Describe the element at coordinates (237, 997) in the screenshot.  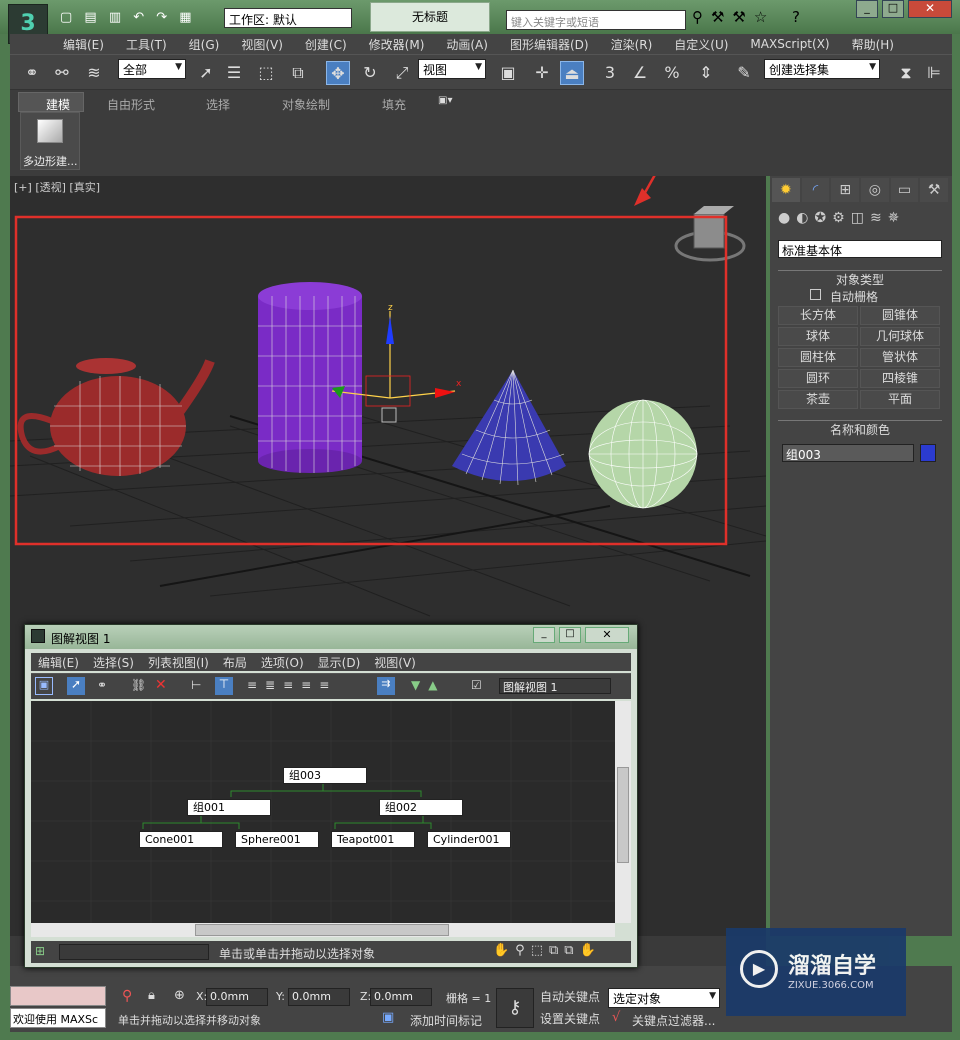
I see `x-coord-field: 0.0mm` at that location.